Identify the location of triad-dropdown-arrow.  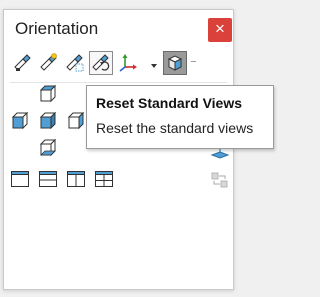
(154, 66).